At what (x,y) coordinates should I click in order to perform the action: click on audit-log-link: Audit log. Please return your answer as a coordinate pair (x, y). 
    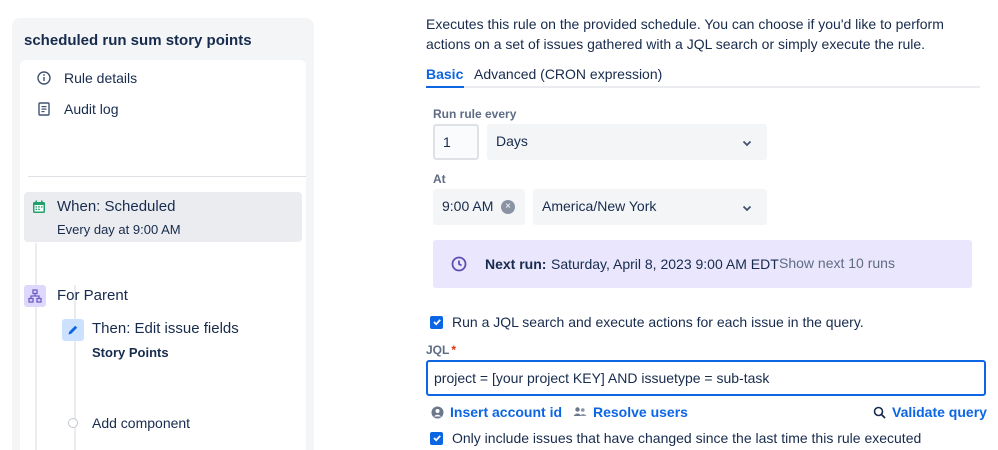
    Looking at the image, I should click on (77, 109).